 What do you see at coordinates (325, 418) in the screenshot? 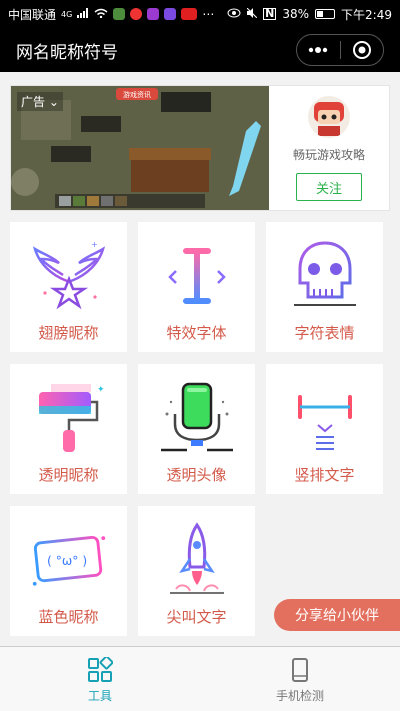
I see `vertical-text-icon` at bounding box center [325, 418].